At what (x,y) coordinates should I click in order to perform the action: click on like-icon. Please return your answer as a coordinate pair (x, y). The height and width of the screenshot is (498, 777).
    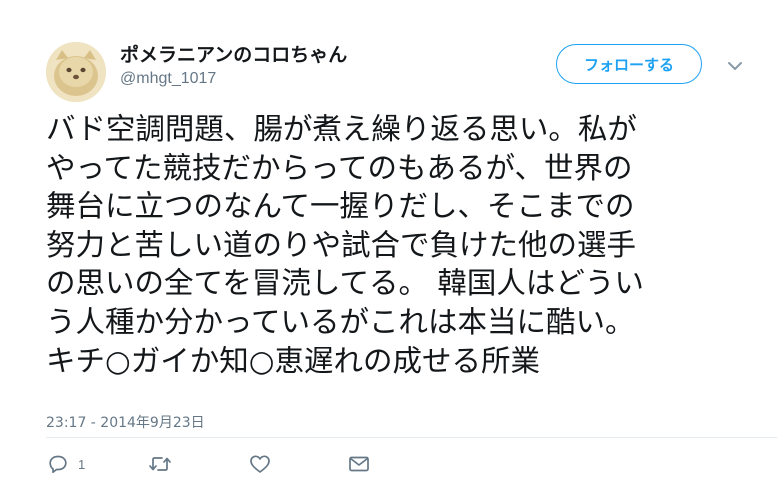
    Looking at the image, I should click on (260, 464).